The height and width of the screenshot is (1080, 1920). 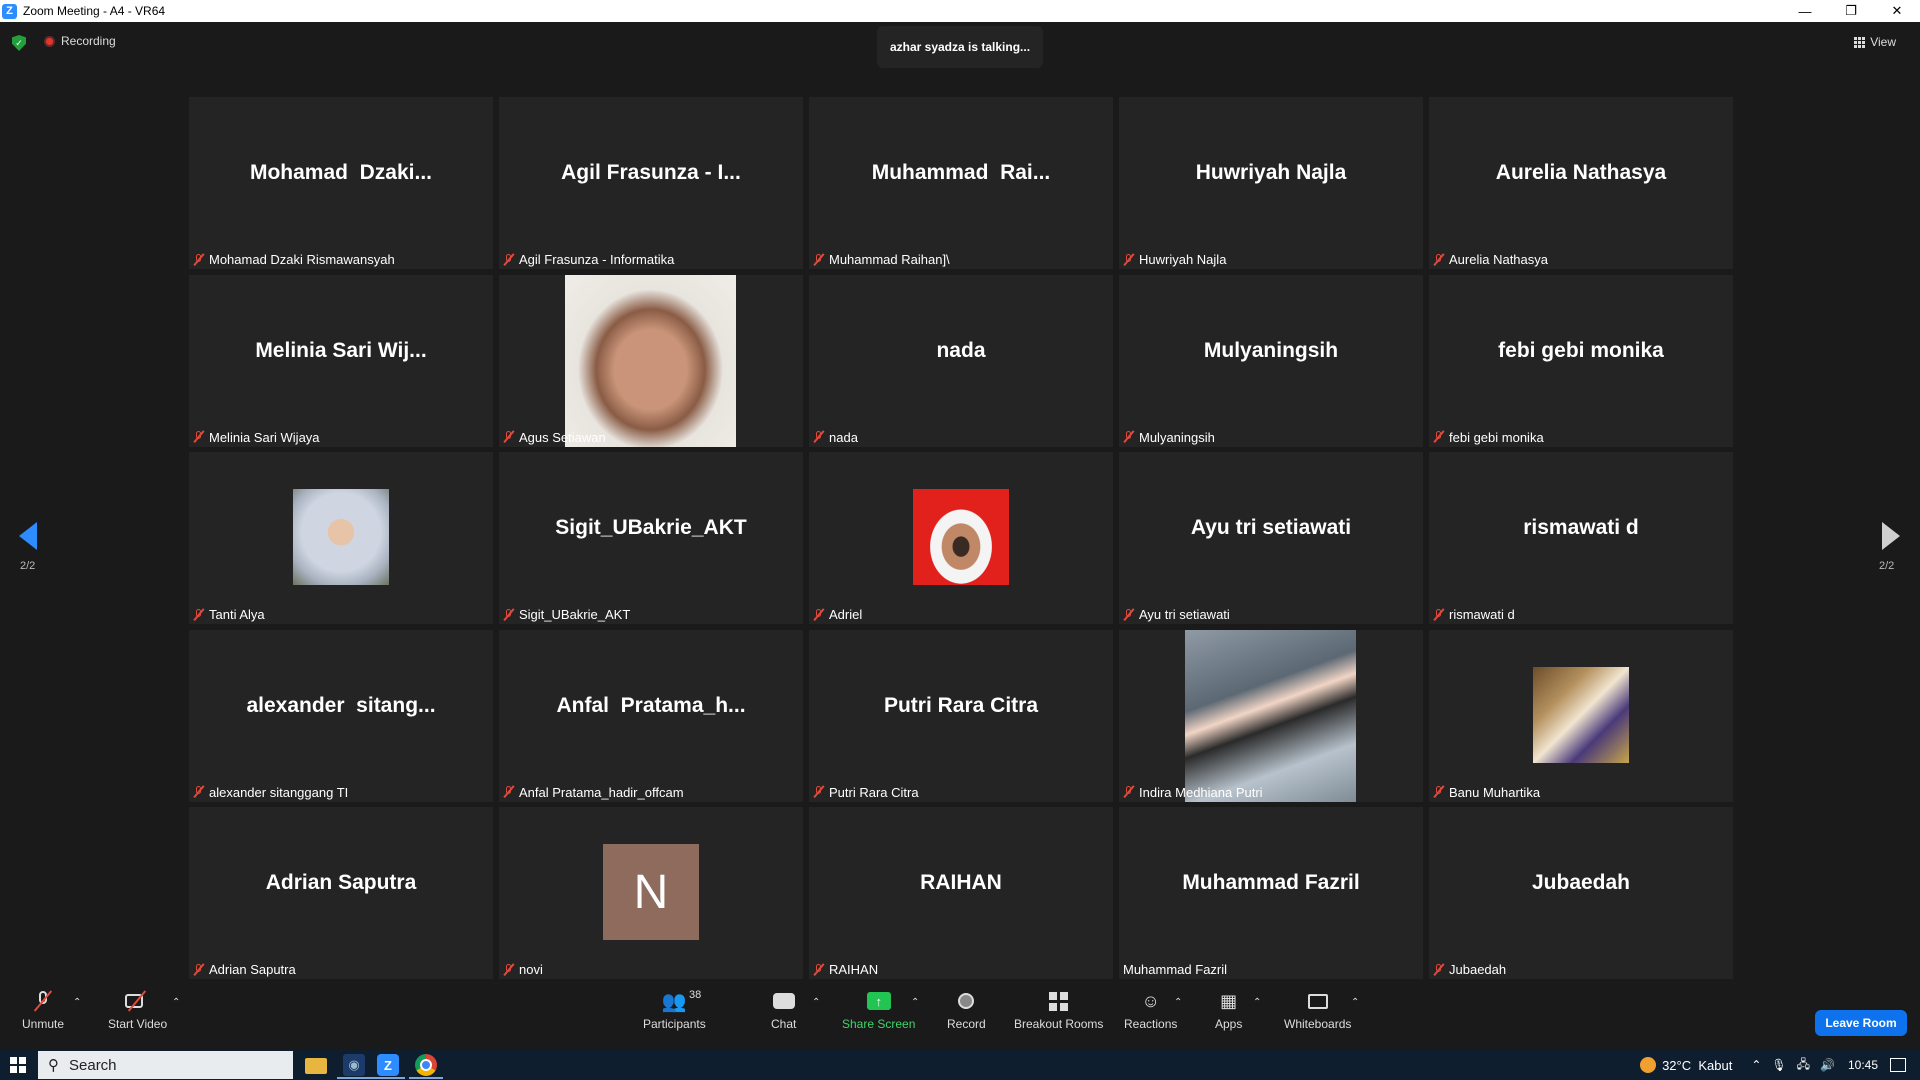 What do you see at coordinates (43, 1001) in the screenshot?
I see `muted-microphone-icon` at bounding box center [43, 1001].